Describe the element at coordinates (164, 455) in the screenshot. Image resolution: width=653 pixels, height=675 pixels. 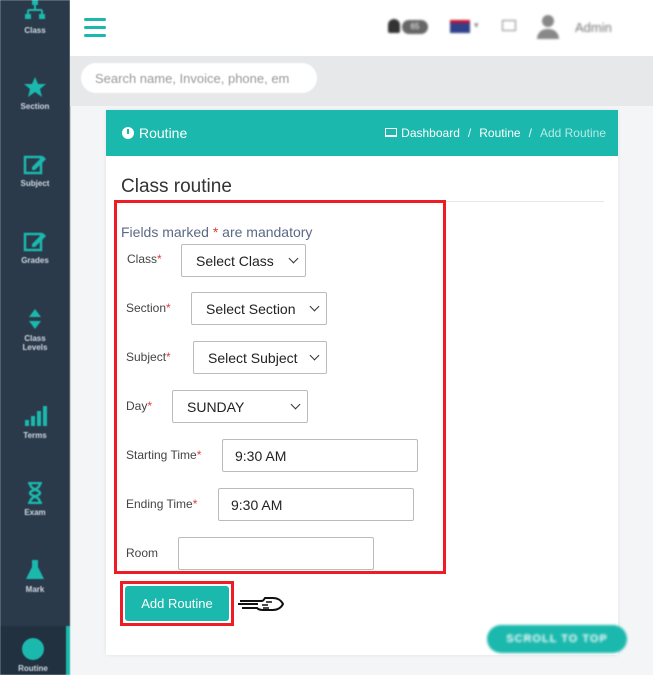
I see `starting-time-label: Starting Time*` at that location.